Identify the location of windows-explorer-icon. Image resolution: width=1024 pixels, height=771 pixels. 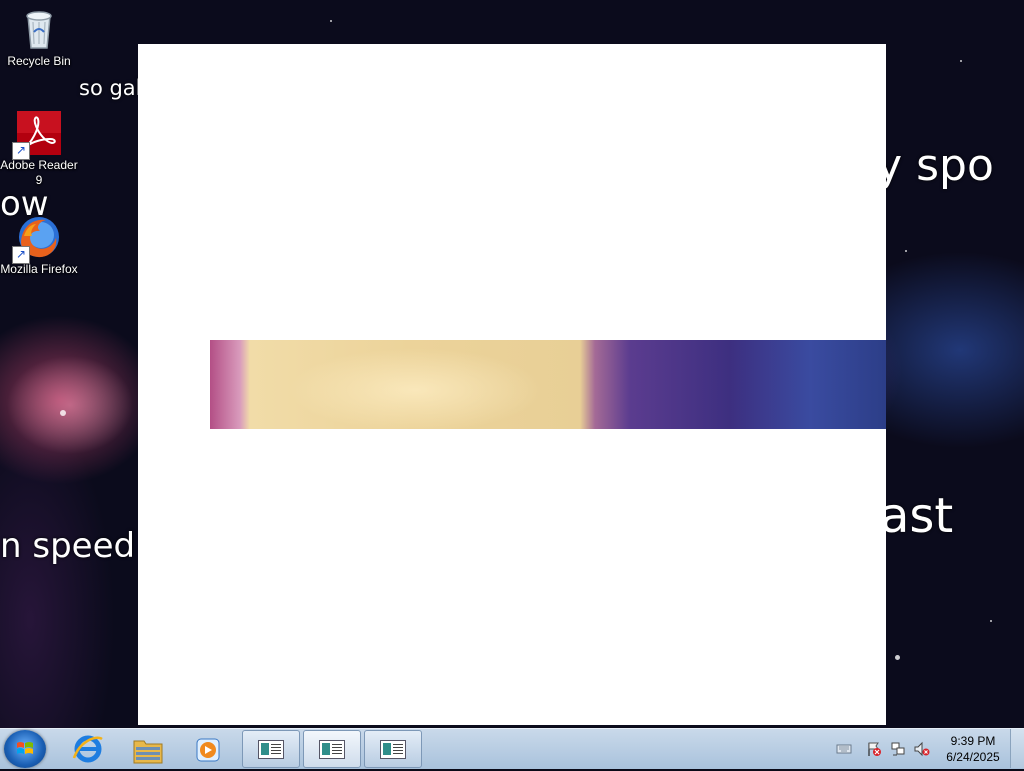
(148, 752).